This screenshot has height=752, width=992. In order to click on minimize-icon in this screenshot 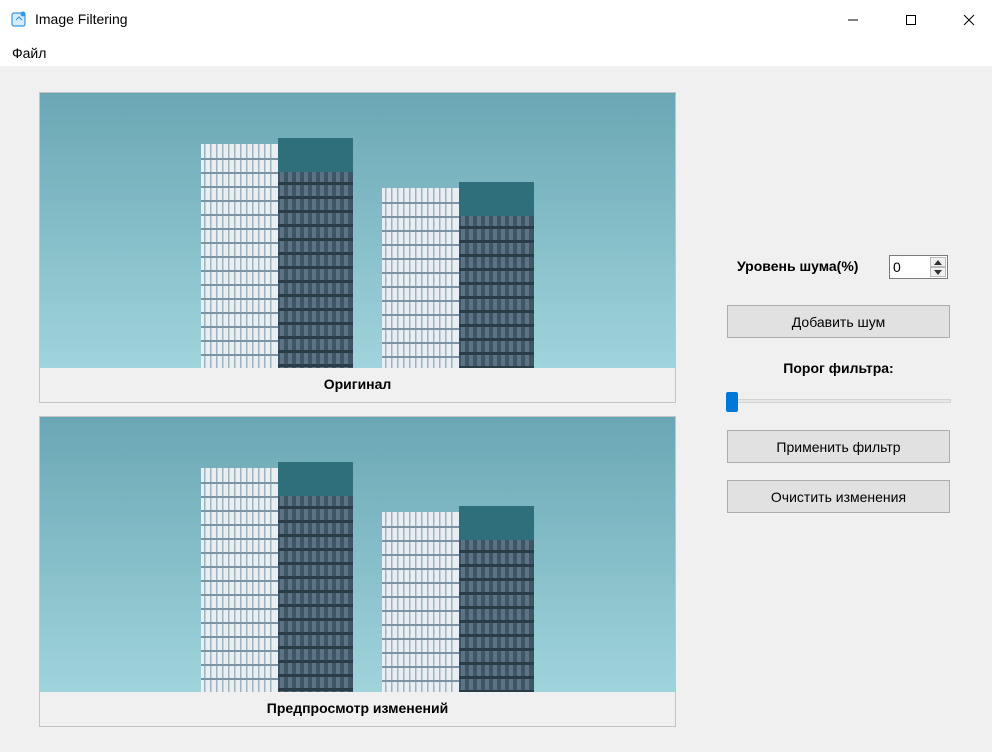, I will do `click(853, 20)`.